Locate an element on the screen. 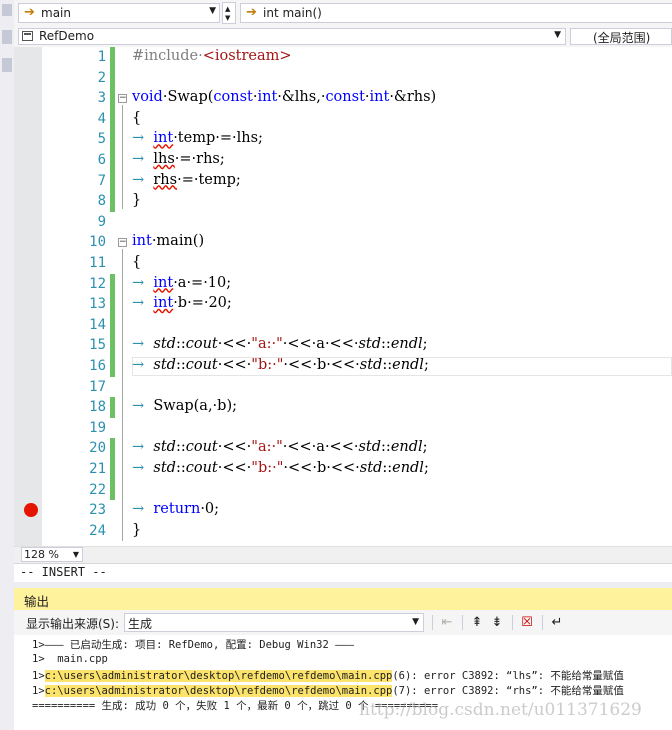 This screenshot has height=730, width=672. line-number: 5 is located at coordinates (101, 139).